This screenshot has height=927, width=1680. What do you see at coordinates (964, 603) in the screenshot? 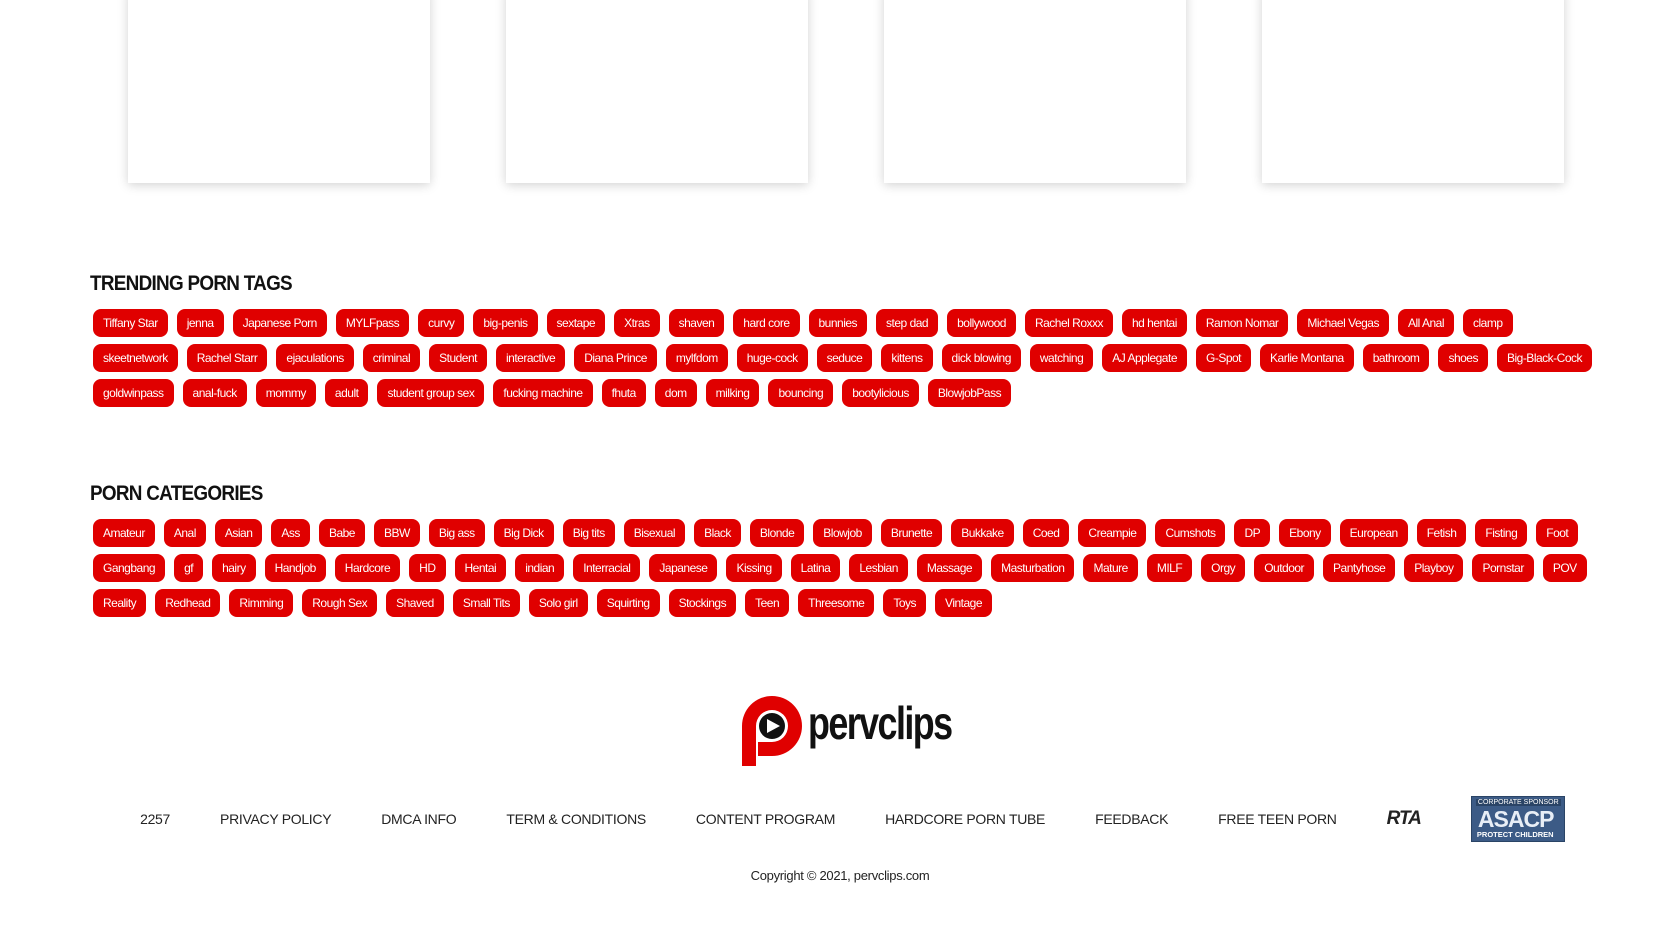
I see `category-tag: Vintage` at bounding box center [964, 603].